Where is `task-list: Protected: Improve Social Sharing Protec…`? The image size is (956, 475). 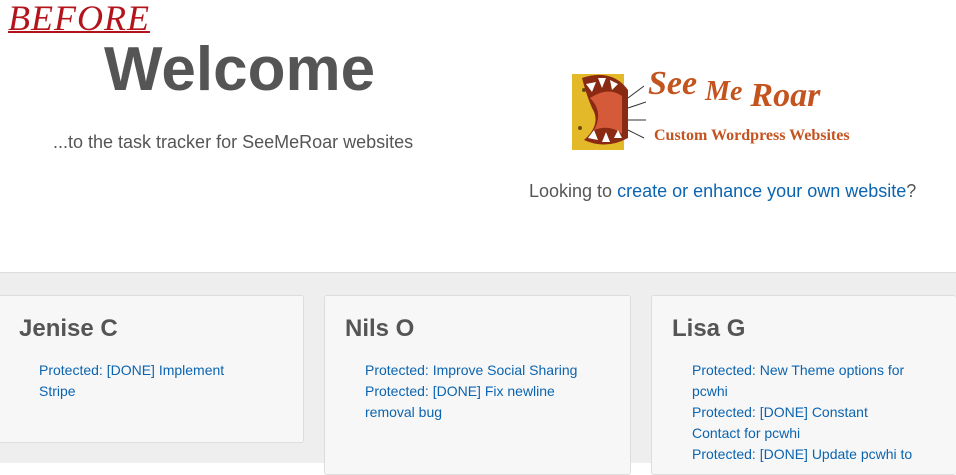 task-list: Protected: Improve Social Sharing Protec… is located at coordinates (471, 391).